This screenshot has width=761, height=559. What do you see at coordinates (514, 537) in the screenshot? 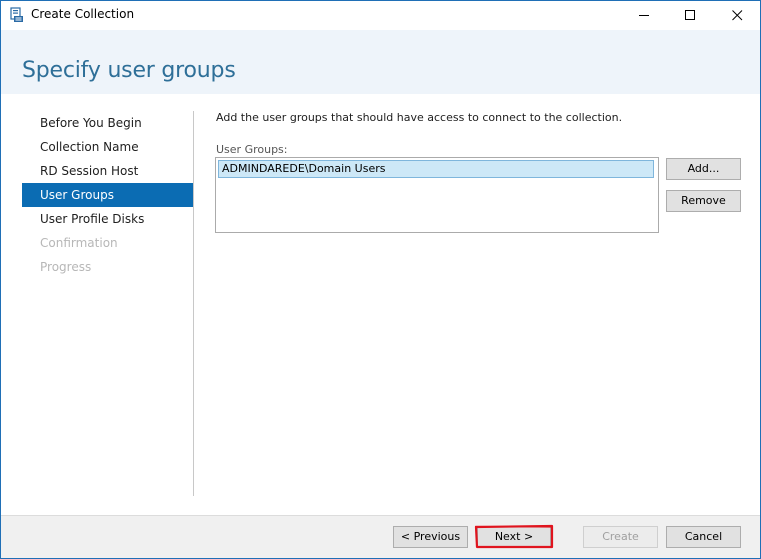
I see `next-button: Next >` at bounding box center [514, 537].